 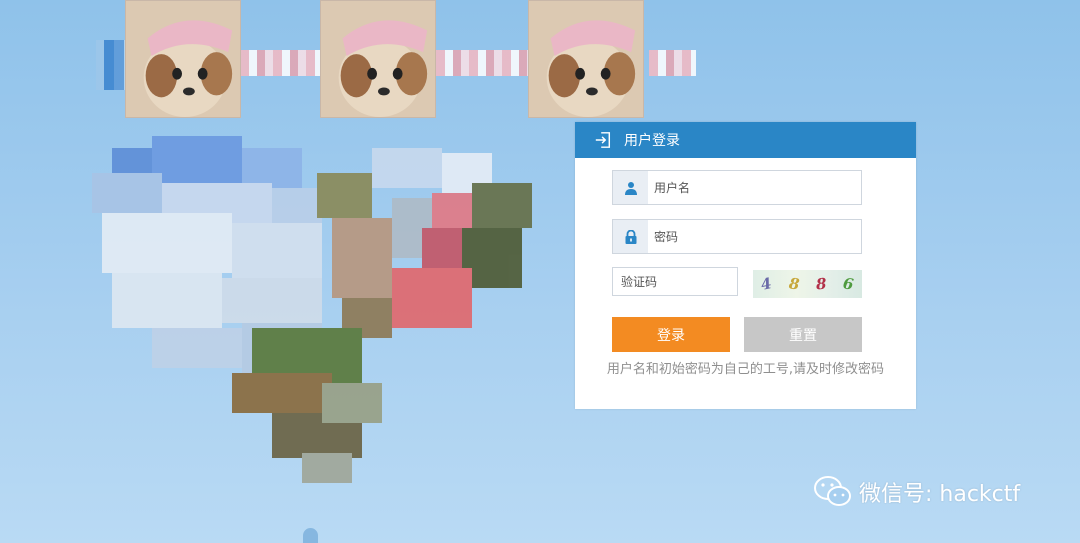 I want to click on watermark-text: 微信号: hackctf, so click(x=940, y=494).